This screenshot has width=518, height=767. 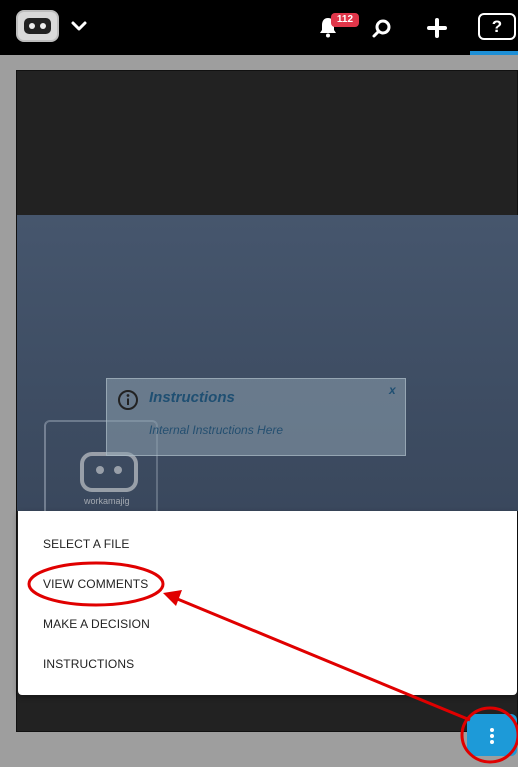 I want to click on more-actions-button, so click(x=492, y=735).